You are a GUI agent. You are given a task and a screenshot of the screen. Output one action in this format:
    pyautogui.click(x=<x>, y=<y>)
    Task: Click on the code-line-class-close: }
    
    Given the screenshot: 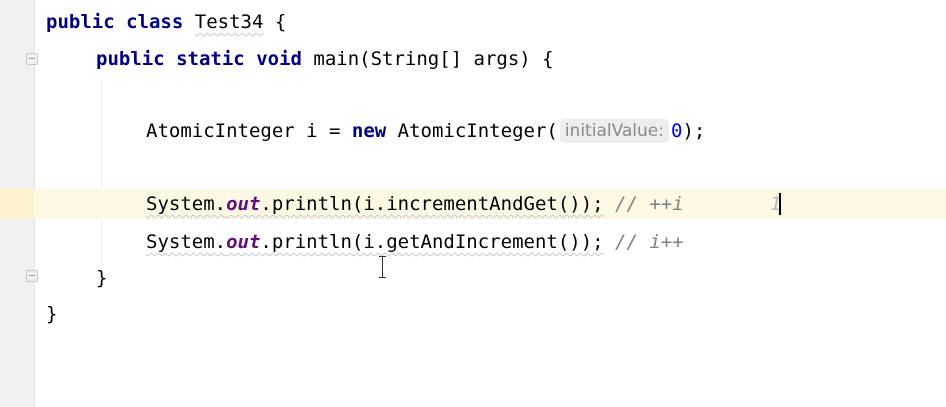 What is the action you would take?
    pyautogui.click(x=473, y=314)
    